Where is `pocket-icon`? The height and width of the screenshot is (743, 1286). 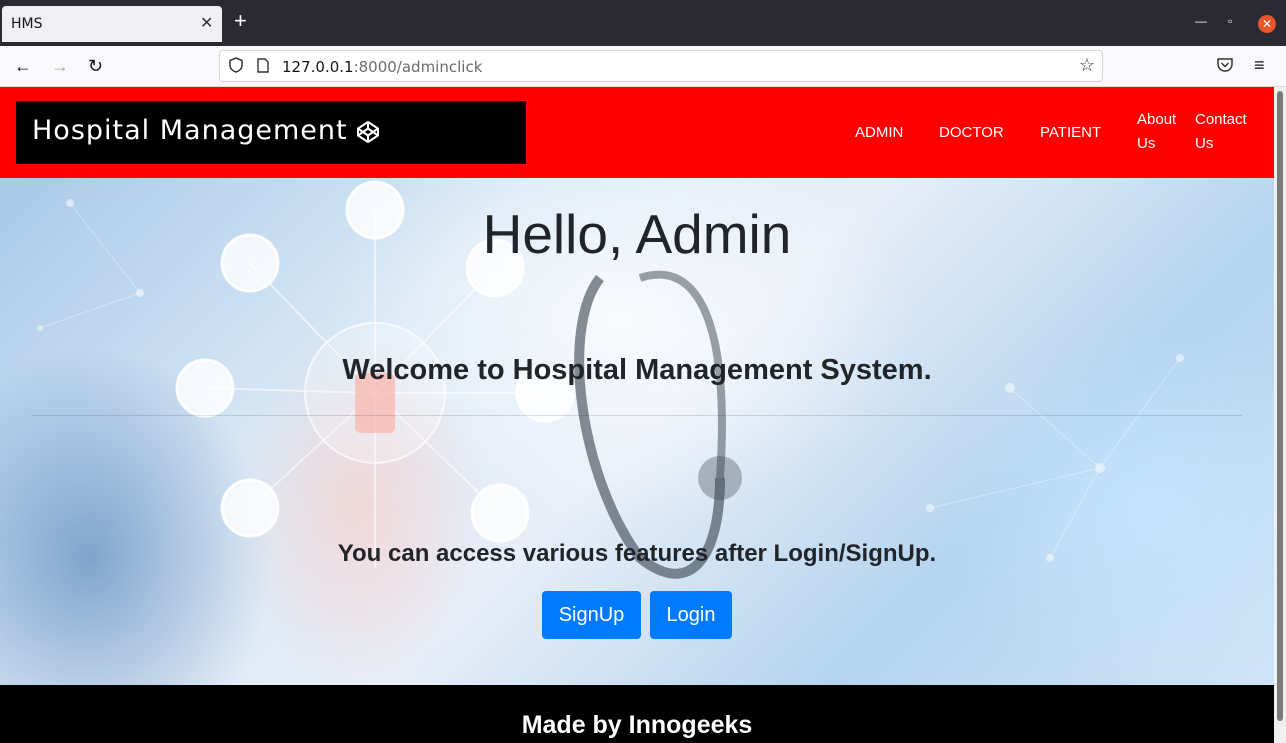
pocket-icon is located at coordinates (1225, 67).